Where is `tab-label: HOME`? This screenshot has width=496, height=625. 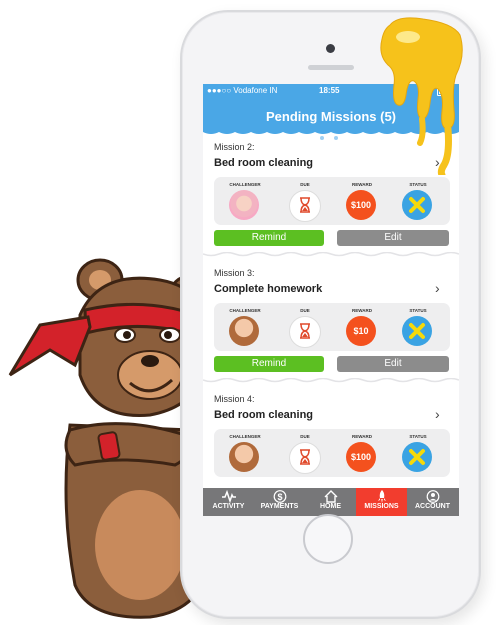
tab-label: HOME is located at coordinates (330, 506).